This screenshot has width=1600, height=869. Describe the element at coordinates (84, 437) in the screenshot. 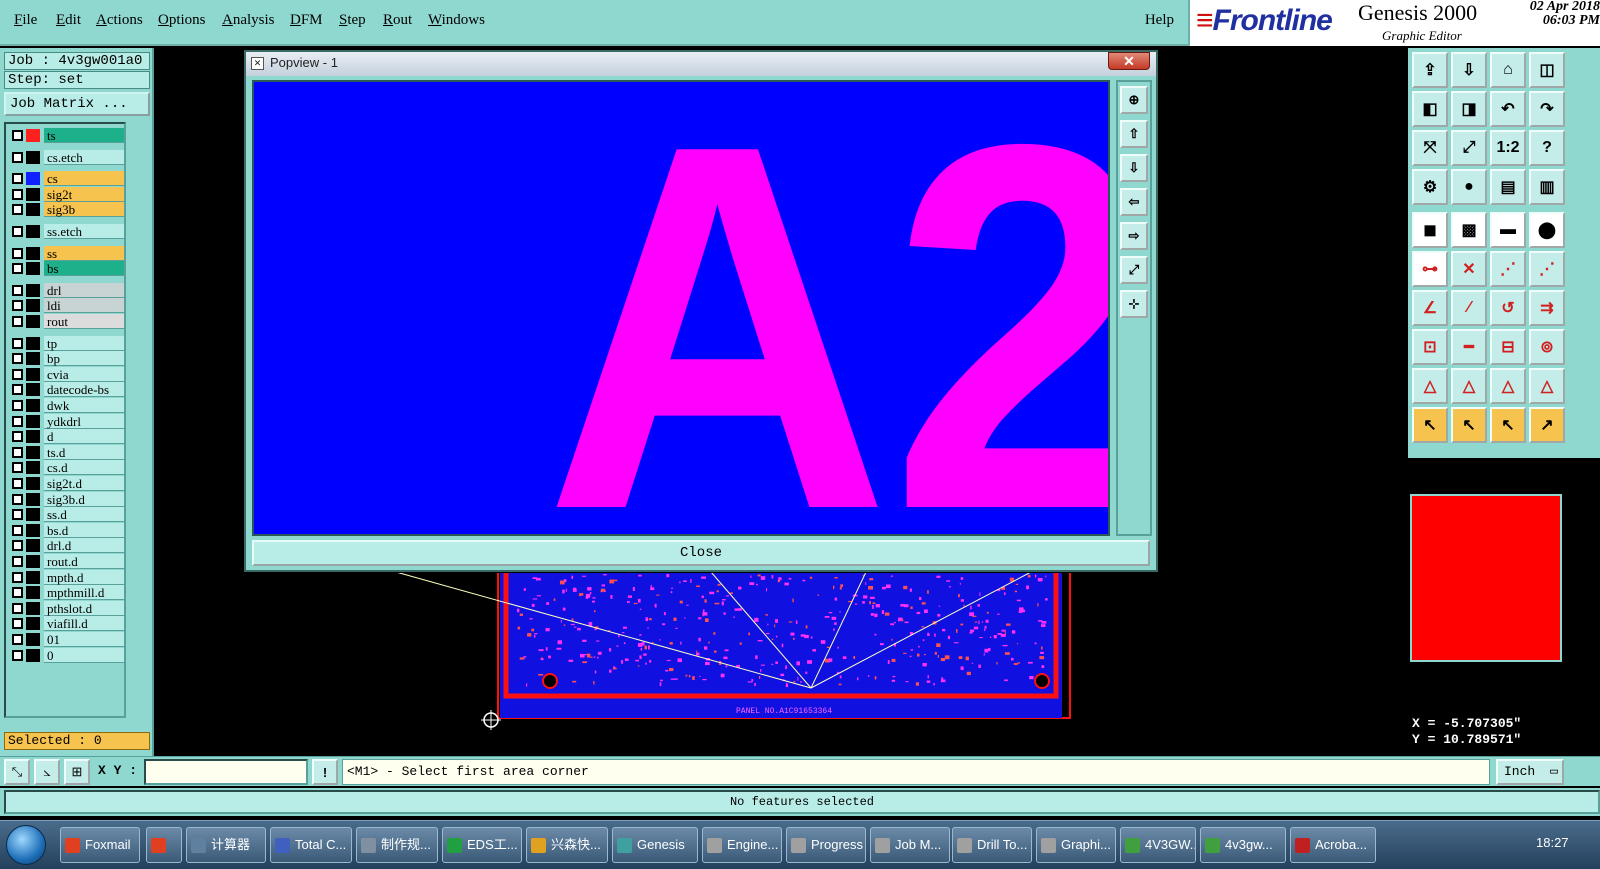

I see `layer-name: d` at that location.